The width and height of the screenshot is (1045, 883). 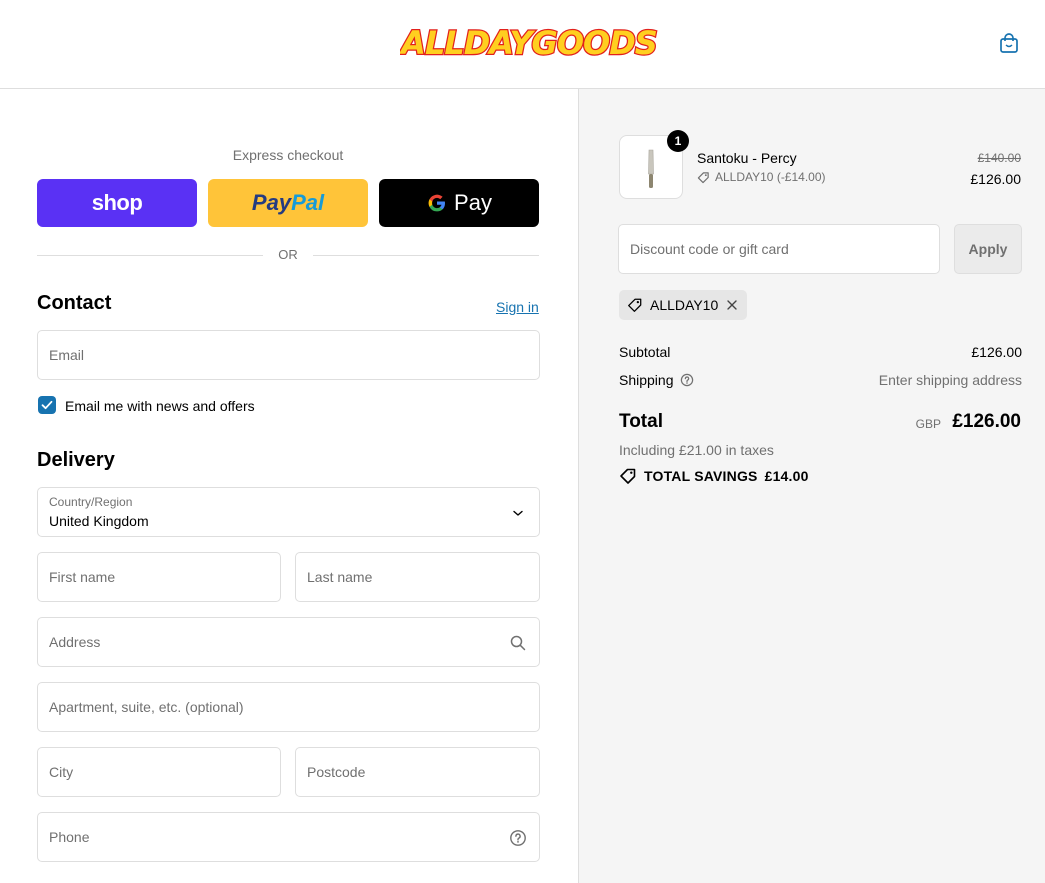 I want to click on shopping-bag-icon, so click(x=1009, y=43).